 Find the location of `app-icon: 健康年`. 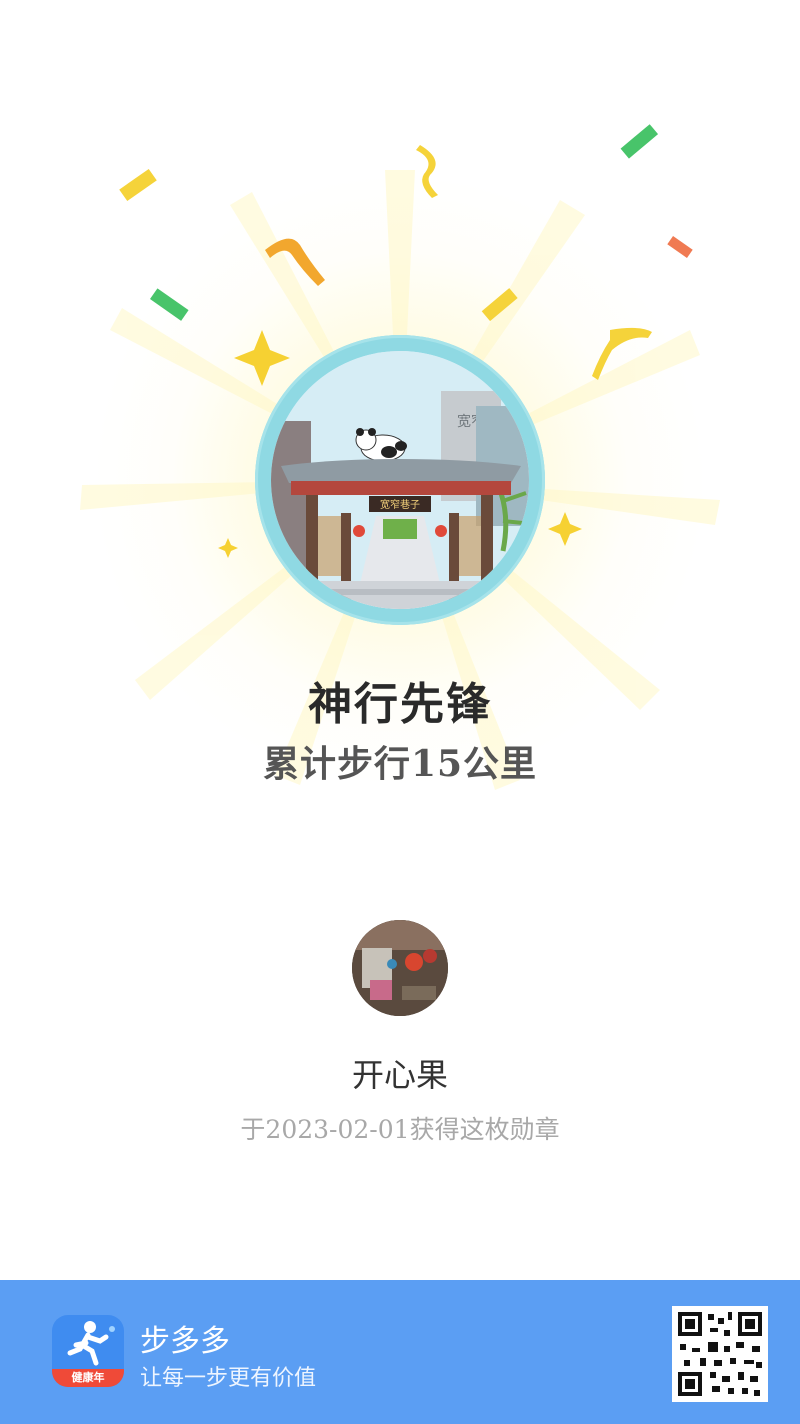

app-icon: 健康年 is located at coordinates (88, 1351).